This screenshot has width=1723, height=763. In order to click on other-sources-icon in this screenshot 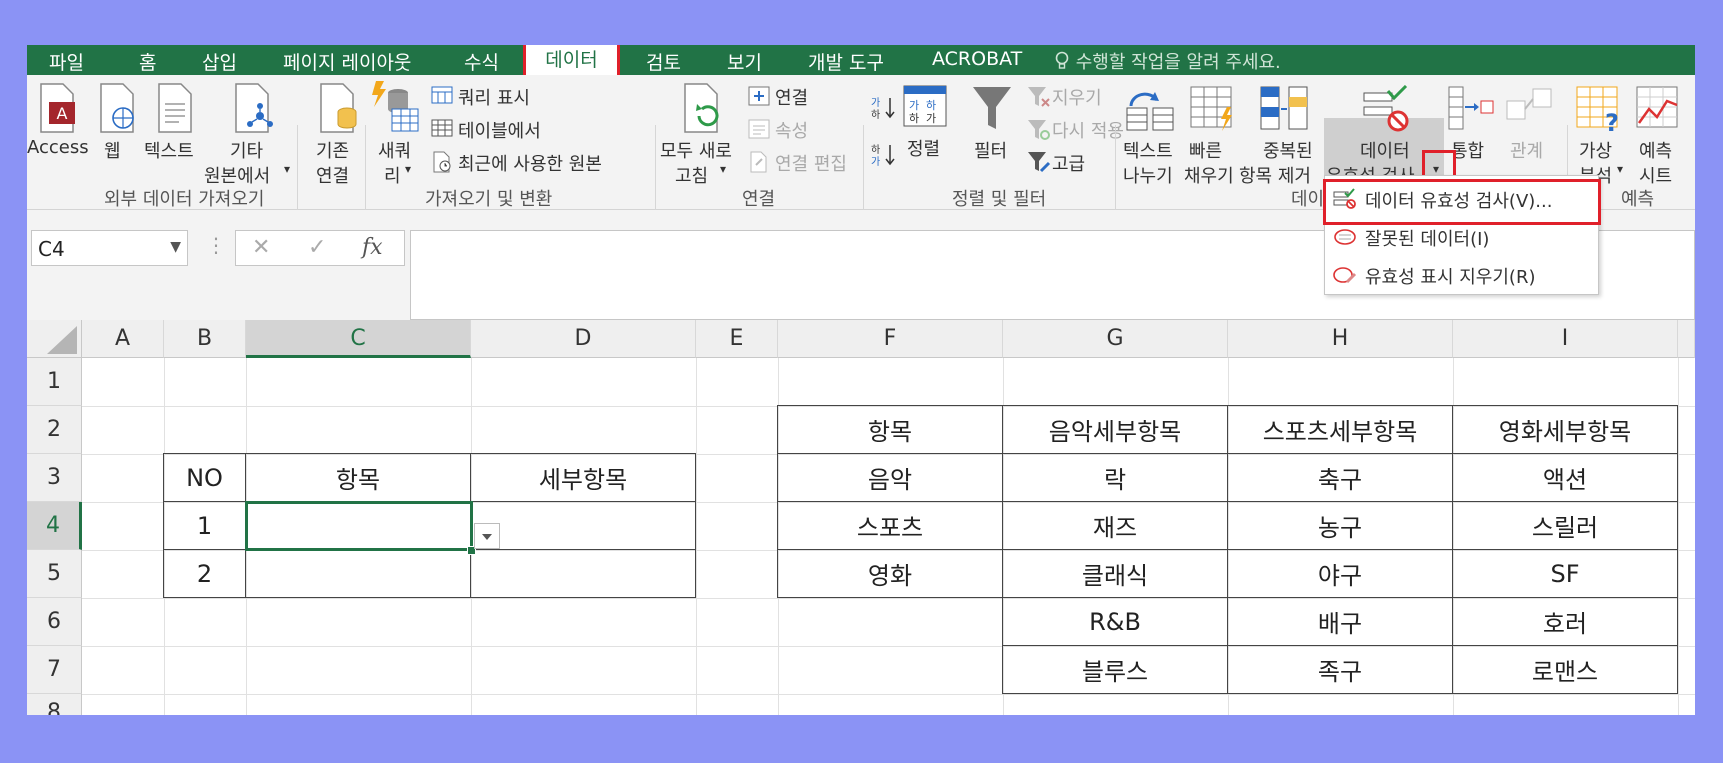, I will do `click(254, 108)`.